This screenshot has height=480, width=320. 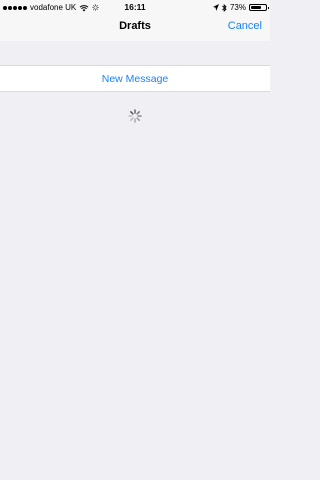 What do you see at coordinates (245, 26) in the screenshot?
I see `cancel-button: Cancel` at bounding box center [245, 26].